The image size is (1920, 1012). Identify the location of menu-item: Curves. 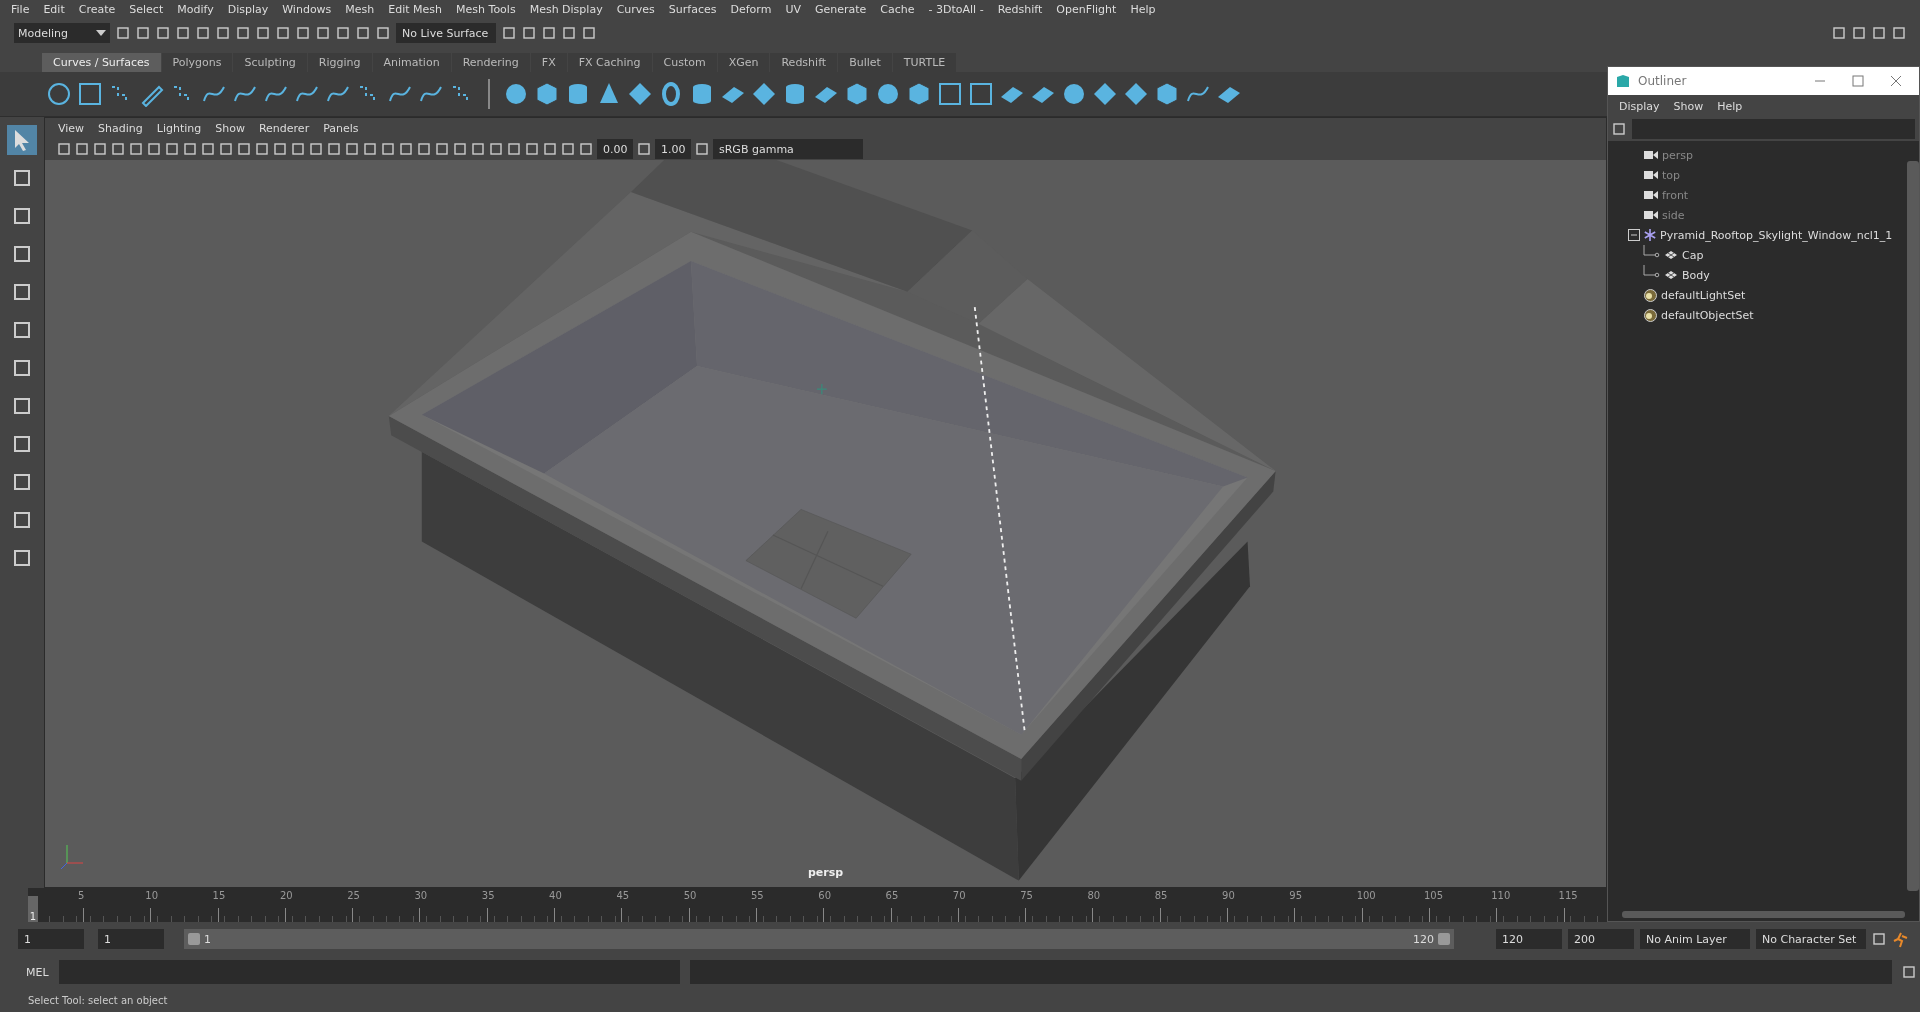
(635, 9).